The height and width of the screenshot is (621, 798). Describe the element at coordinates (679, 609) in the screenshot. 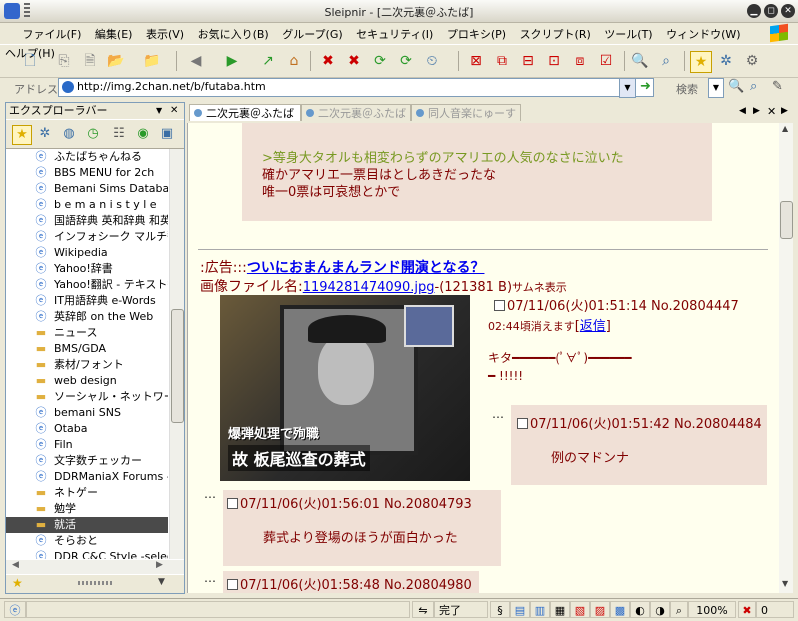

I see `zoom-icon: ⌕` at that location.